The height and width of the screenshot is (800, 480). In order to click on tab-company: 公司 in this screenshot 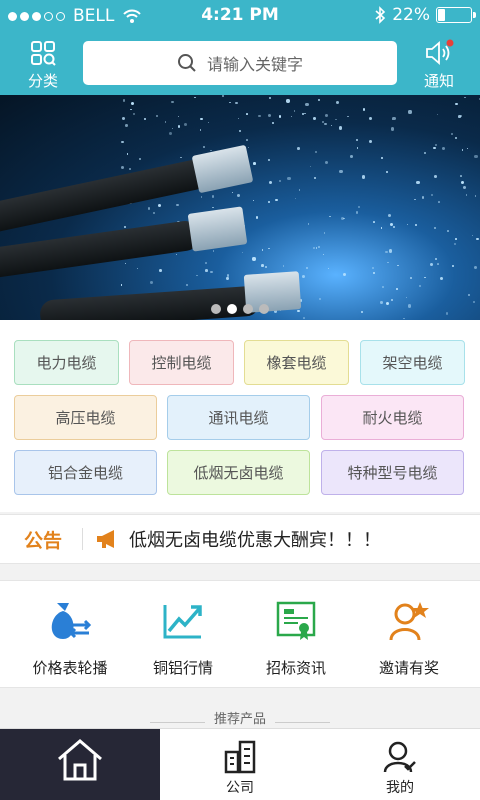, I will do `click(240, 764)`.